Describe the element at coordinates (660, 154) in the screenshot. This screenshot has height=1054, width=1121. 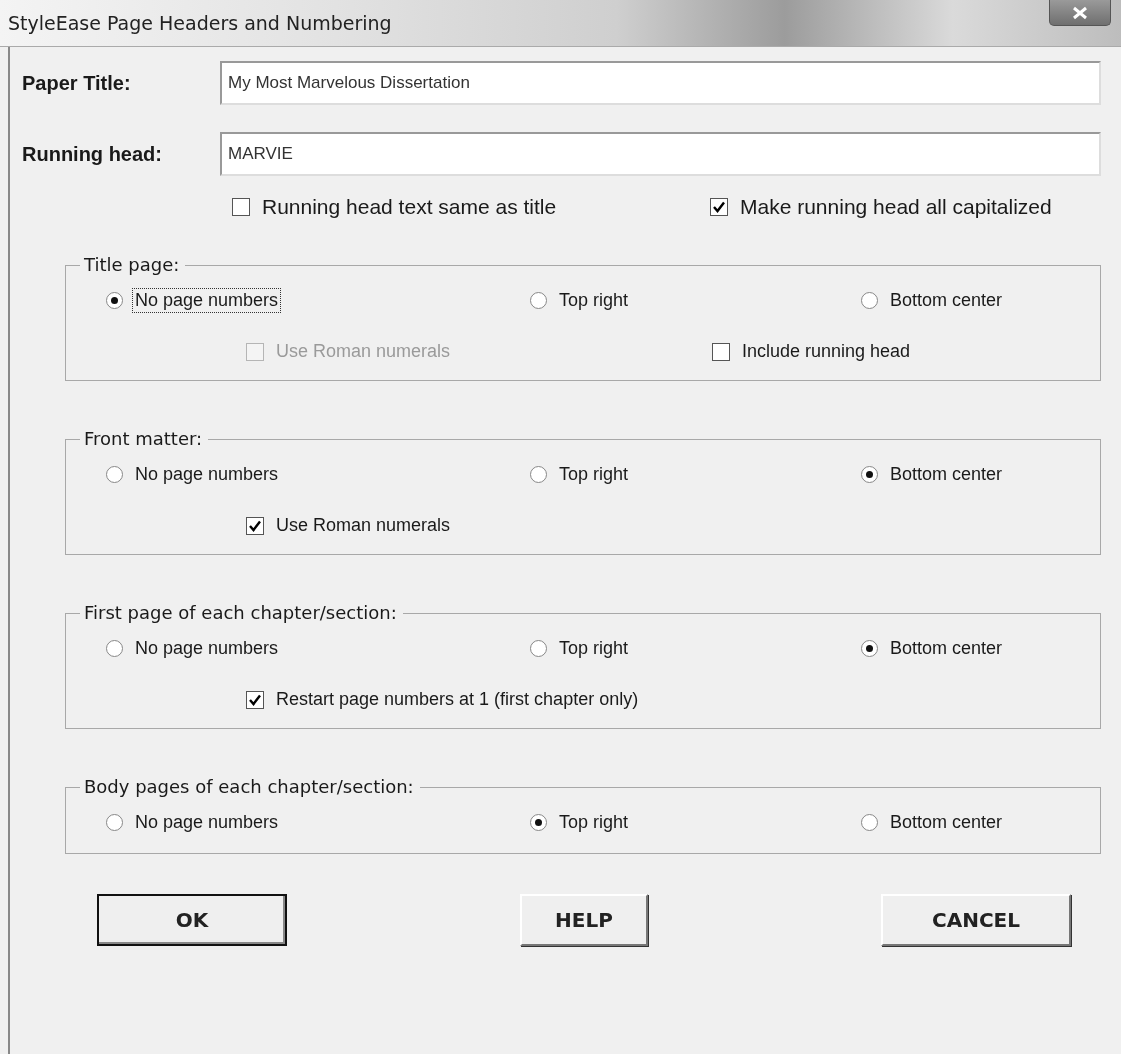
I see `input-field: MARVIE` at that location.